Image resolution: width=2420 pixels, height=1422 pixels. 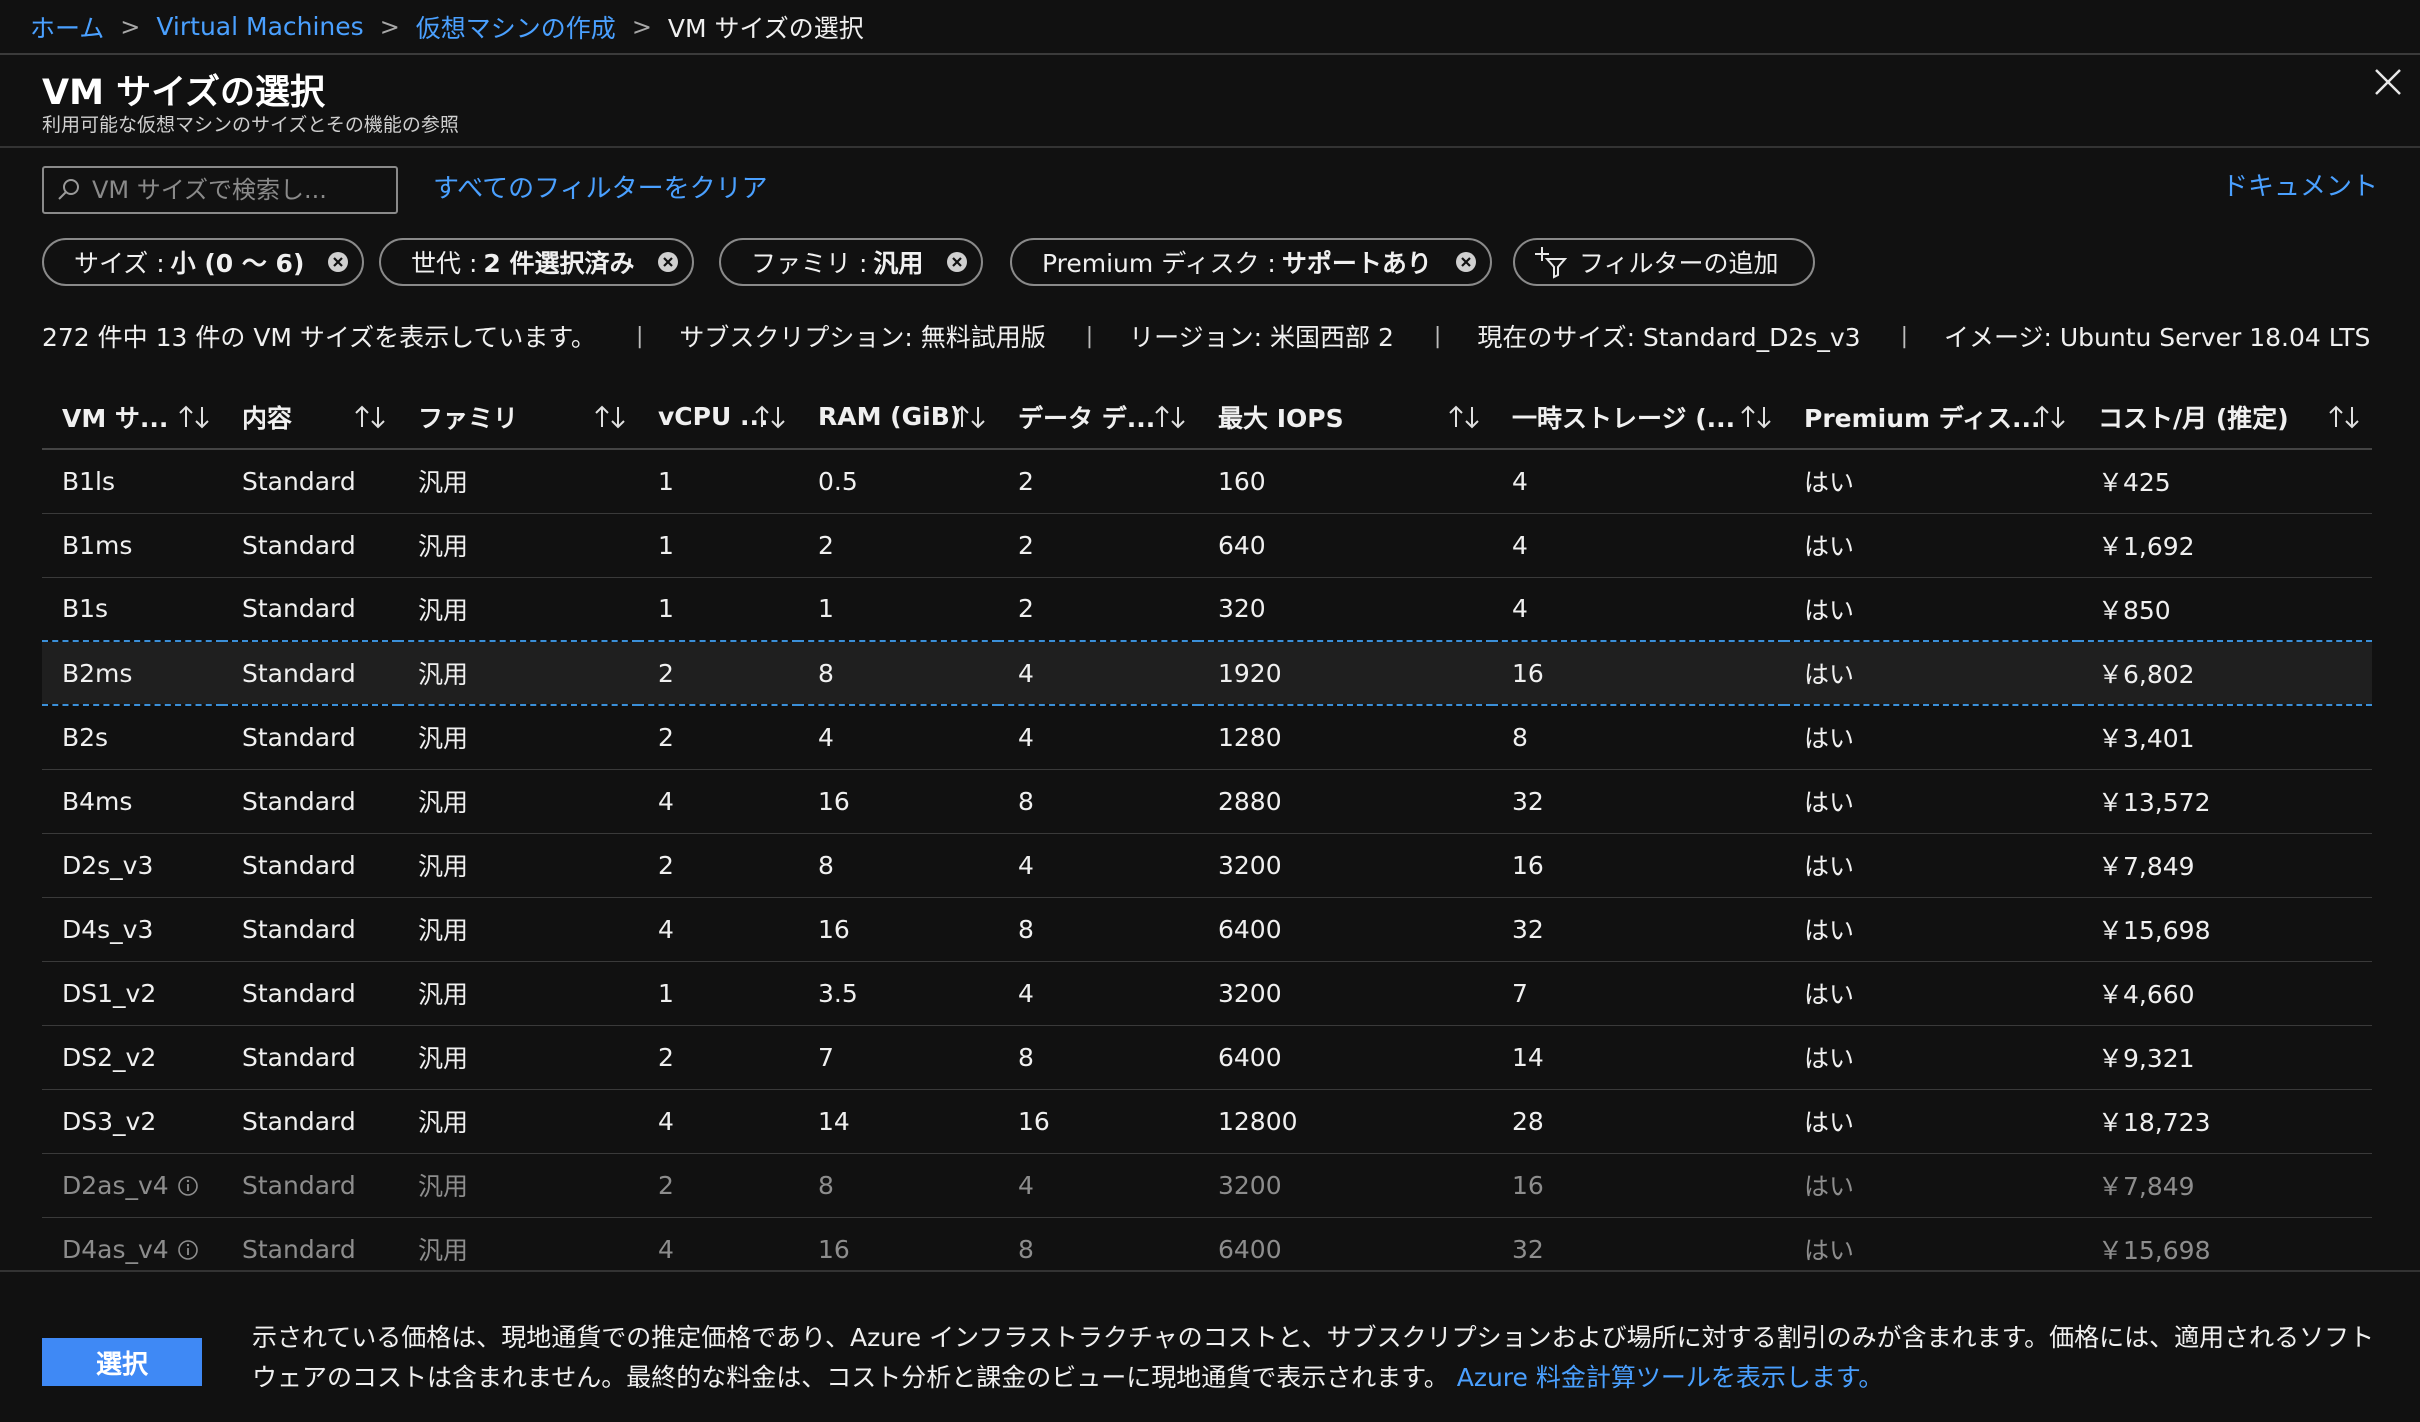 I want to click on breadcrumb-create-vm: 仮想マシンの作成, so click(x=516, y=27).